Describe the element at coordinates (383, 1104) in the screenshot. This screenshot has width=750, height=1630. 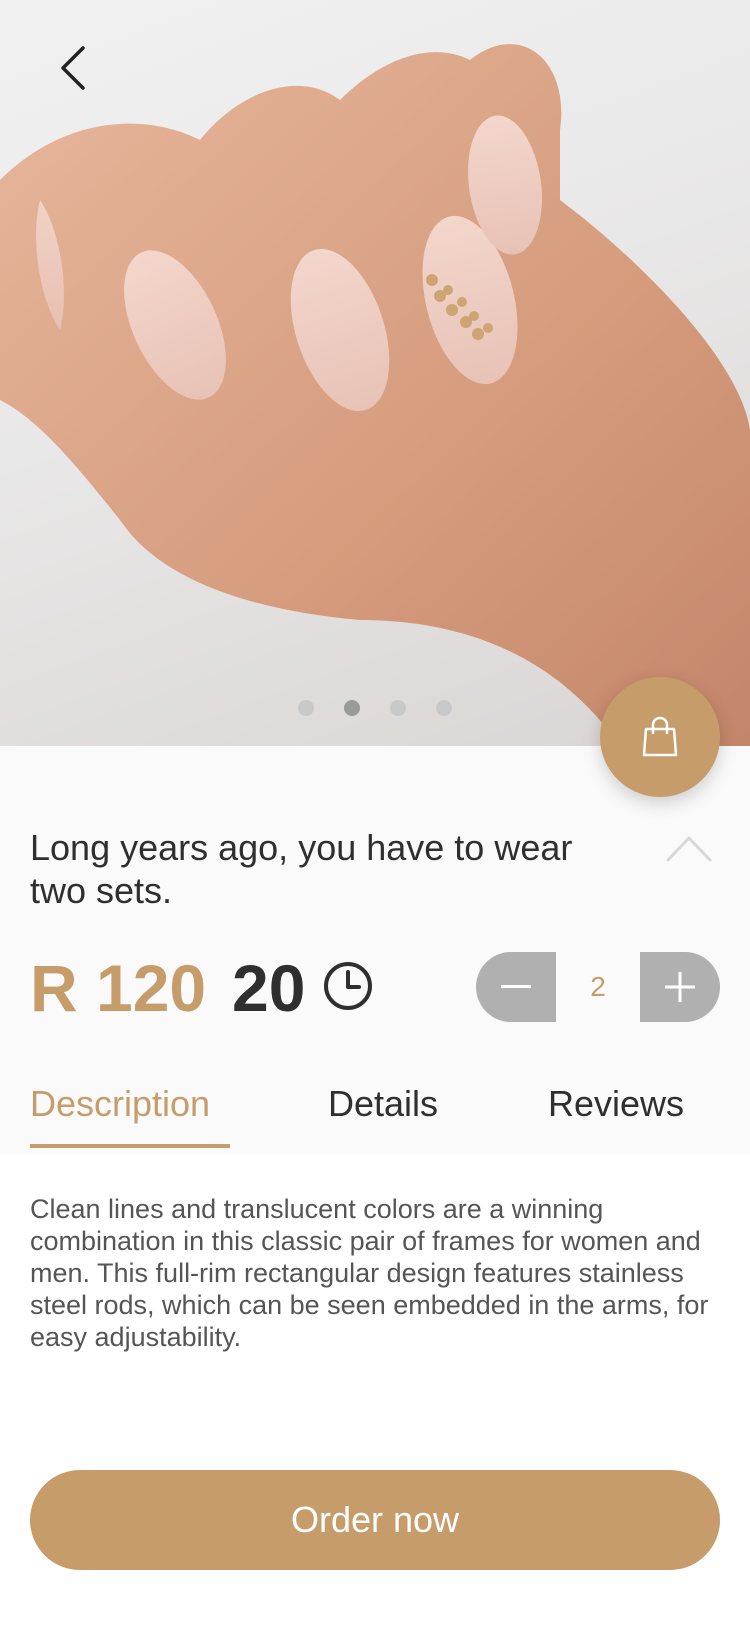
I see `tab-details: Details` at that location.